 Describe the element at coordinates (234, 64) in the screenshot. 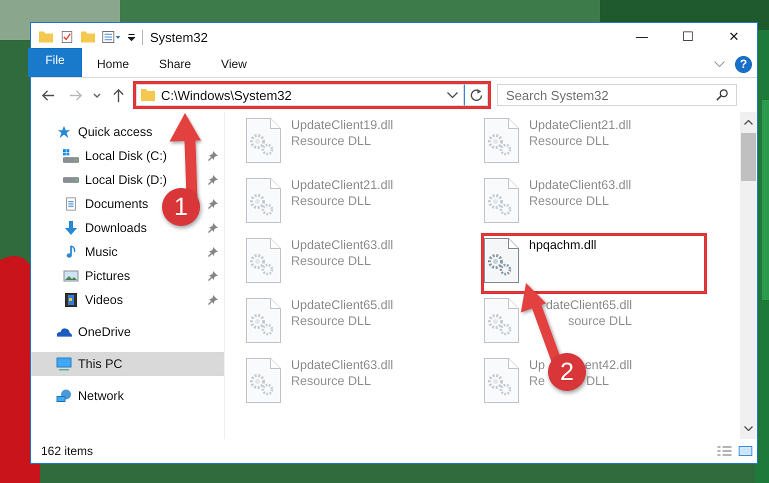

I see `ribbon-tab: View` at that location.